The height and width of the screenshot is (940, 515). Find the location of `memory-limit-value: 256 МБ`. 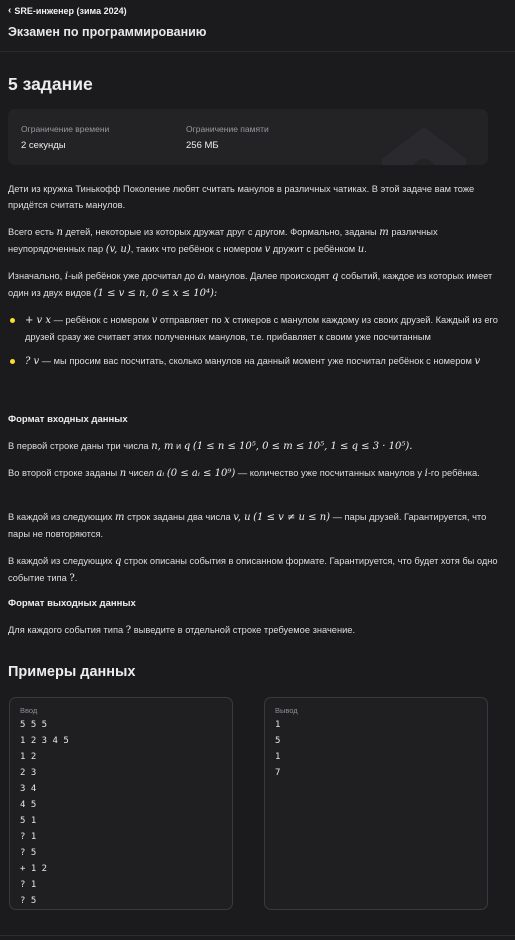

memory-limit-value: 256 МБ is located at coordinates (202, 145).